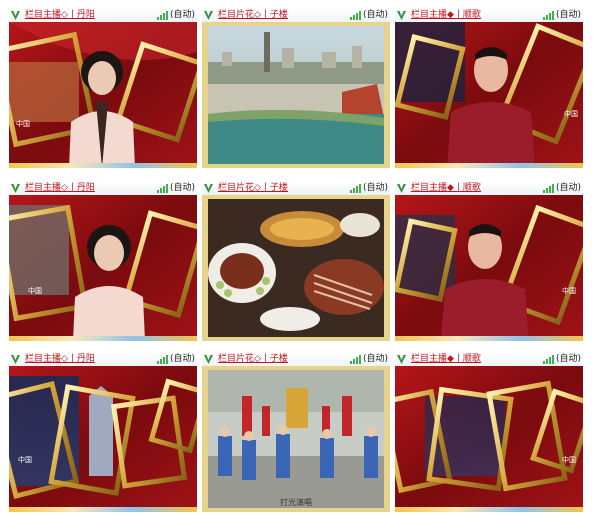 This screenshot has height=530, width=594. What do you see at coordinates (296, 95) in the screenshot?
I see `aerial-city-scene` at bounding box center [296, 95].